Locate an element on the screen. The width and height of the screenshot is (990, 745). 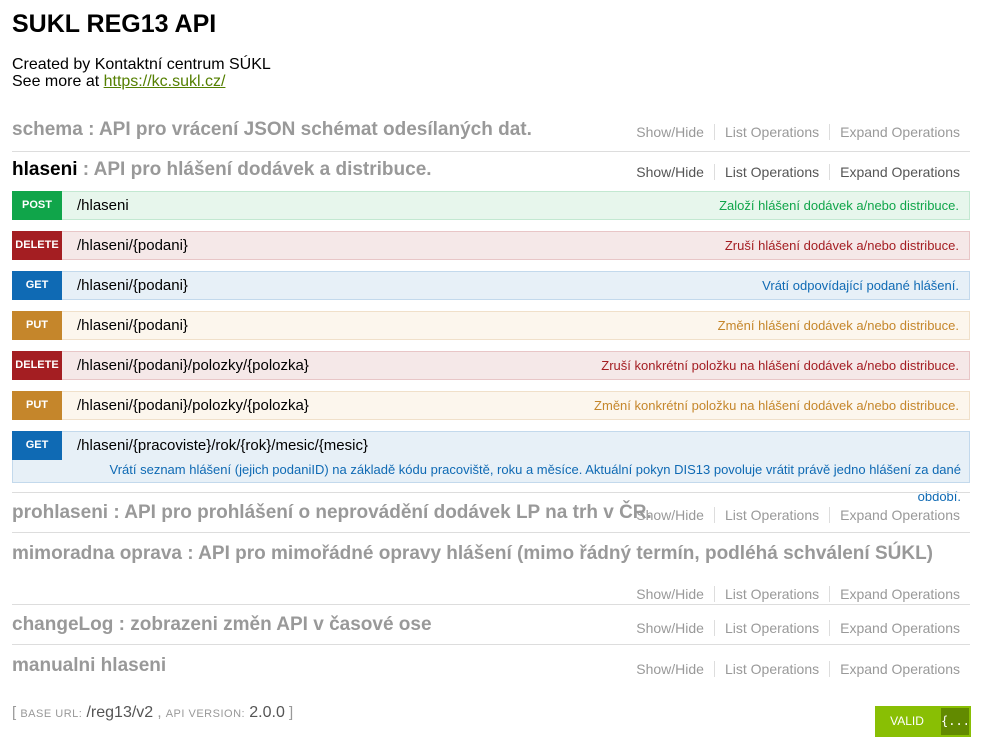
endpoint-summary: Zruší hlášení dodávek a/nebo distribuce. is located at coordinates (842, 245).